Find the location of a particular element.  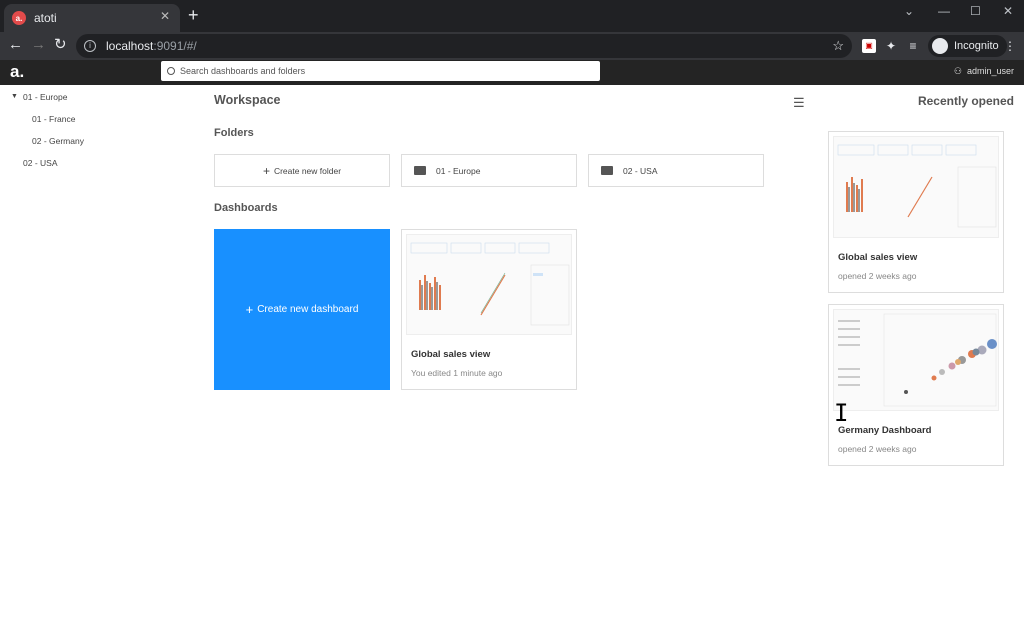

folder-europe: 01 - Europe is located at coordinates (489, 170).